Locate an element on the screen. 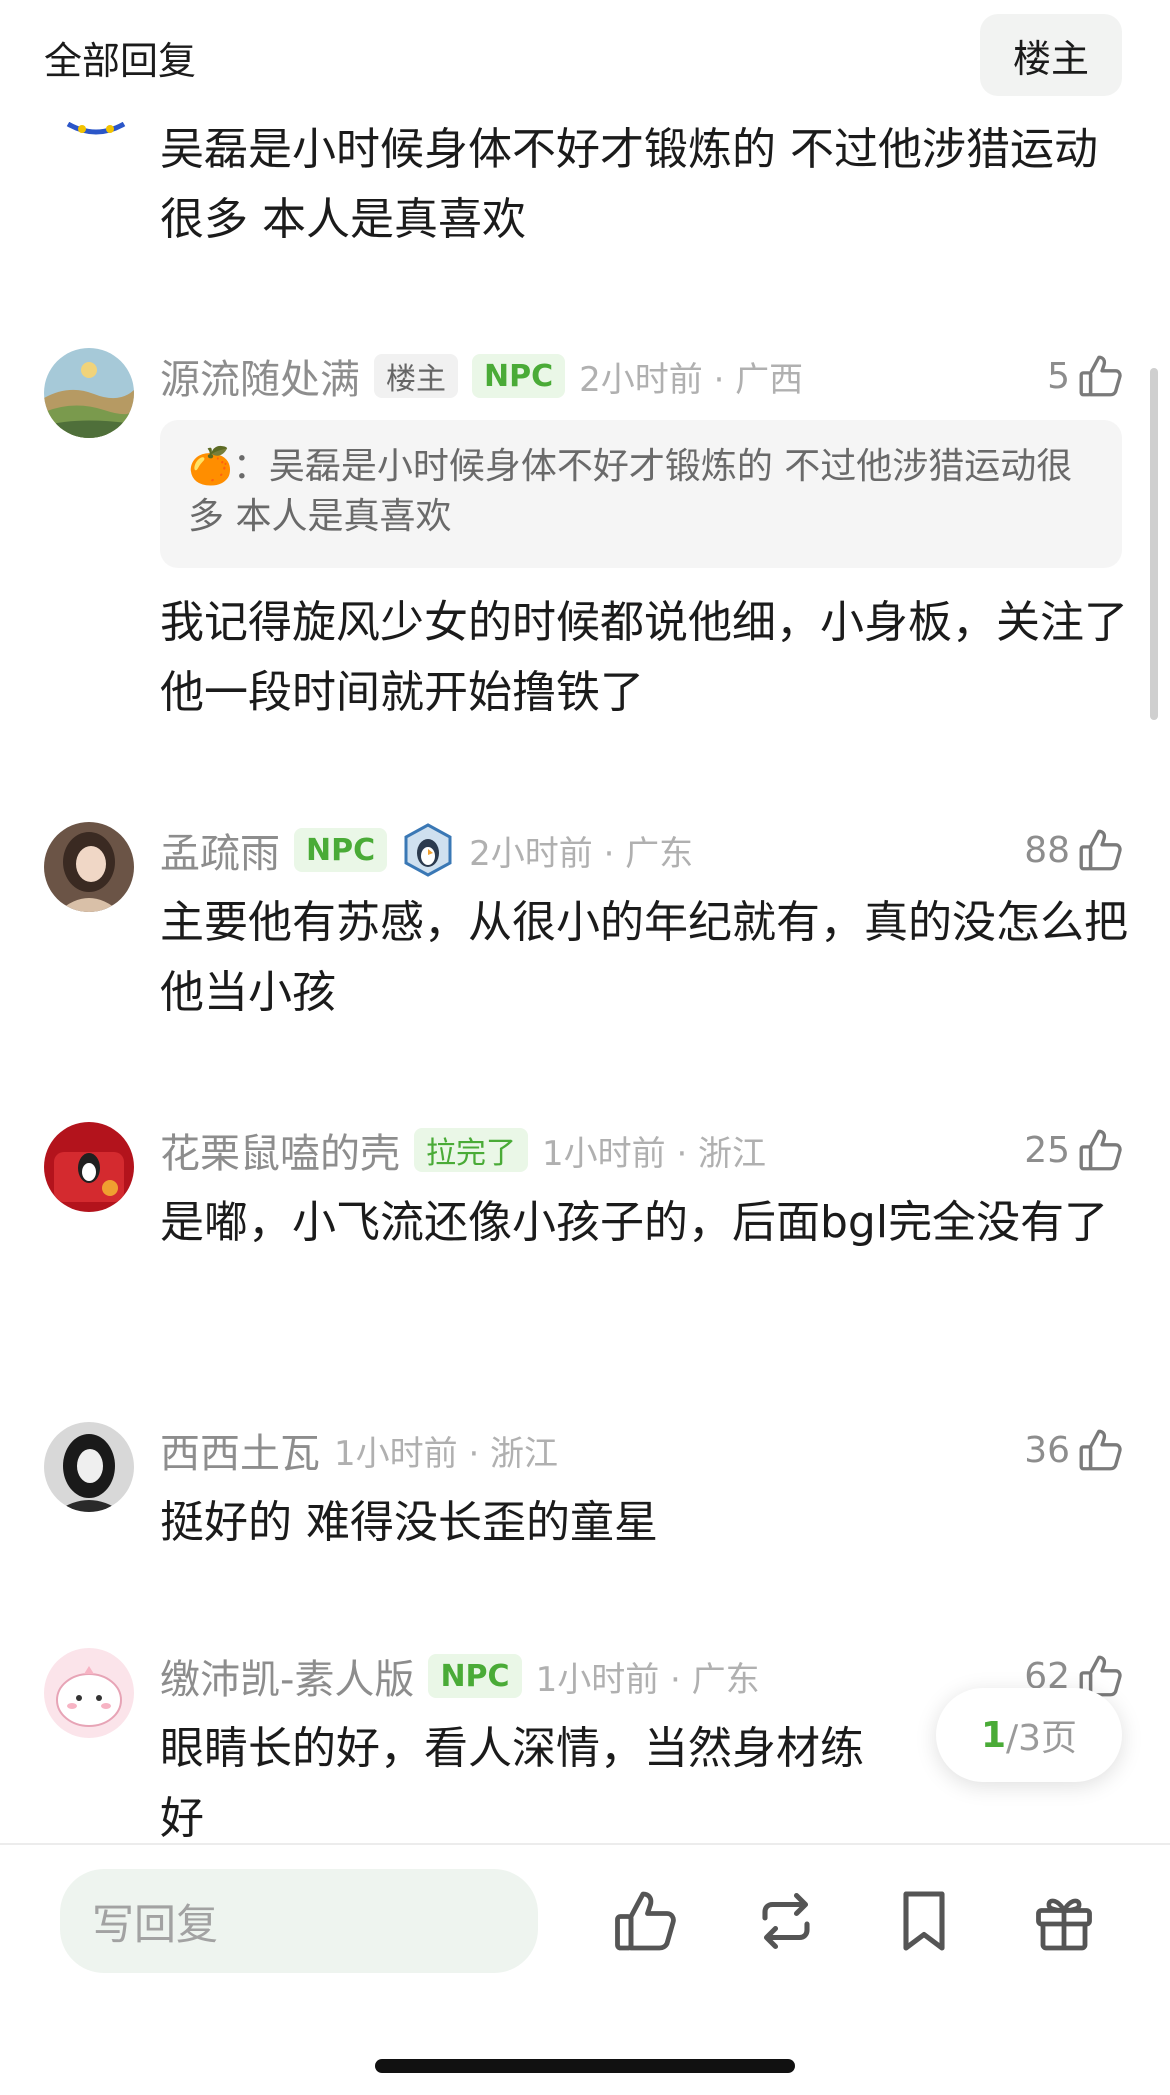 Image resolution: width=1170 pixels, height=2095 pixels. total-pages: /3页 is located at coordinates (1042, 1738).